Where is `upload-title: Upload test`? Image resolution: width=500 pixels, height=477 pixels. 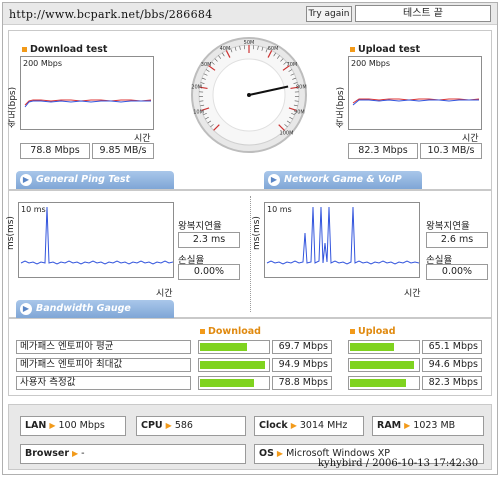 upload-title: Upload test is located at coordinates (385, 49).